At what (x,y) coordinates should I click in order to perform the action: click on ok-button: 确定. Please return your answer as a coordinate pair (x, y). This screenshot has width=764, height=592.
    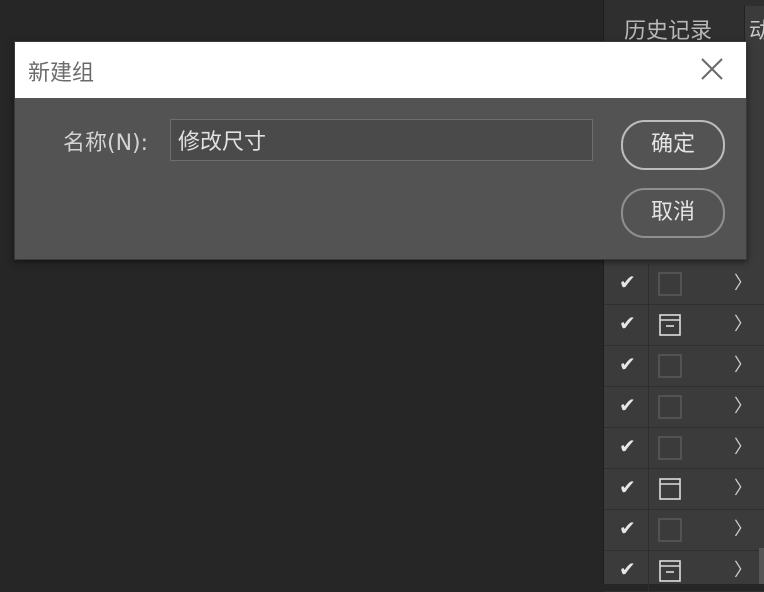
    Looking at the image, I should click on (673, 145).